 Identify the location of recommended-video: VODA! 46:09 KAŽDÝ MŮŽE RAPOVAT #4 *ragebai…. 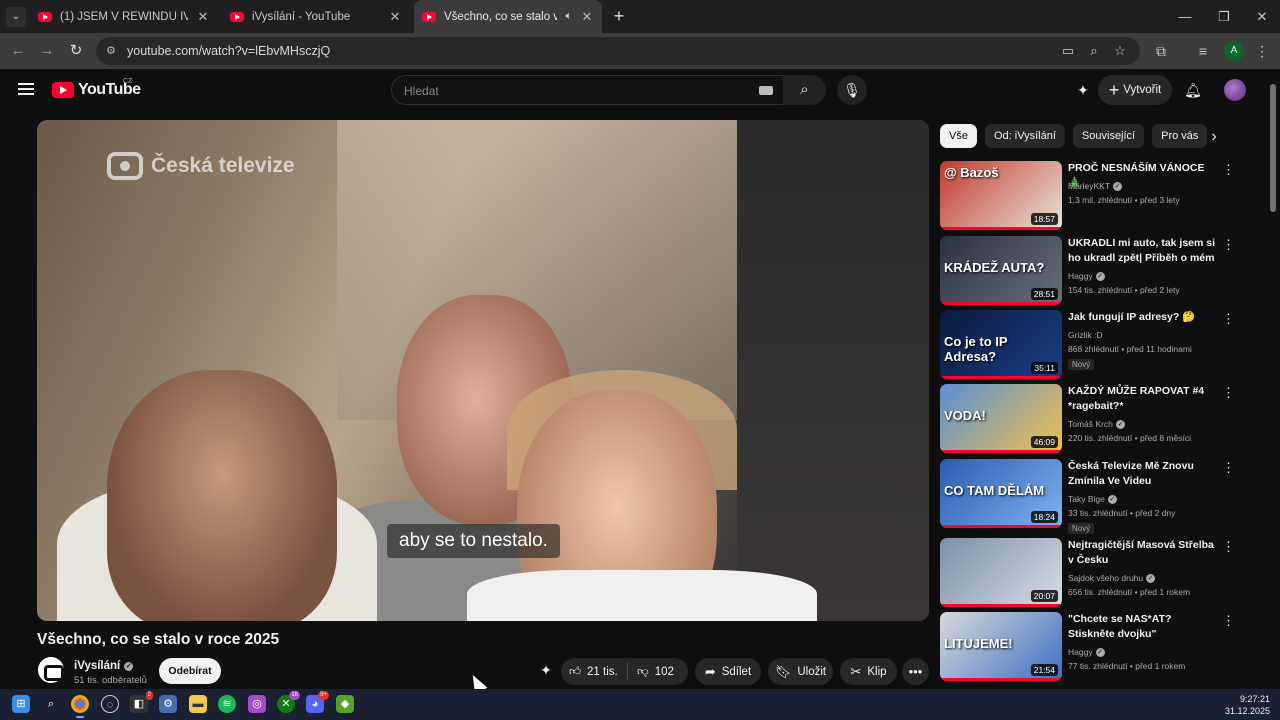
(1090, 419).